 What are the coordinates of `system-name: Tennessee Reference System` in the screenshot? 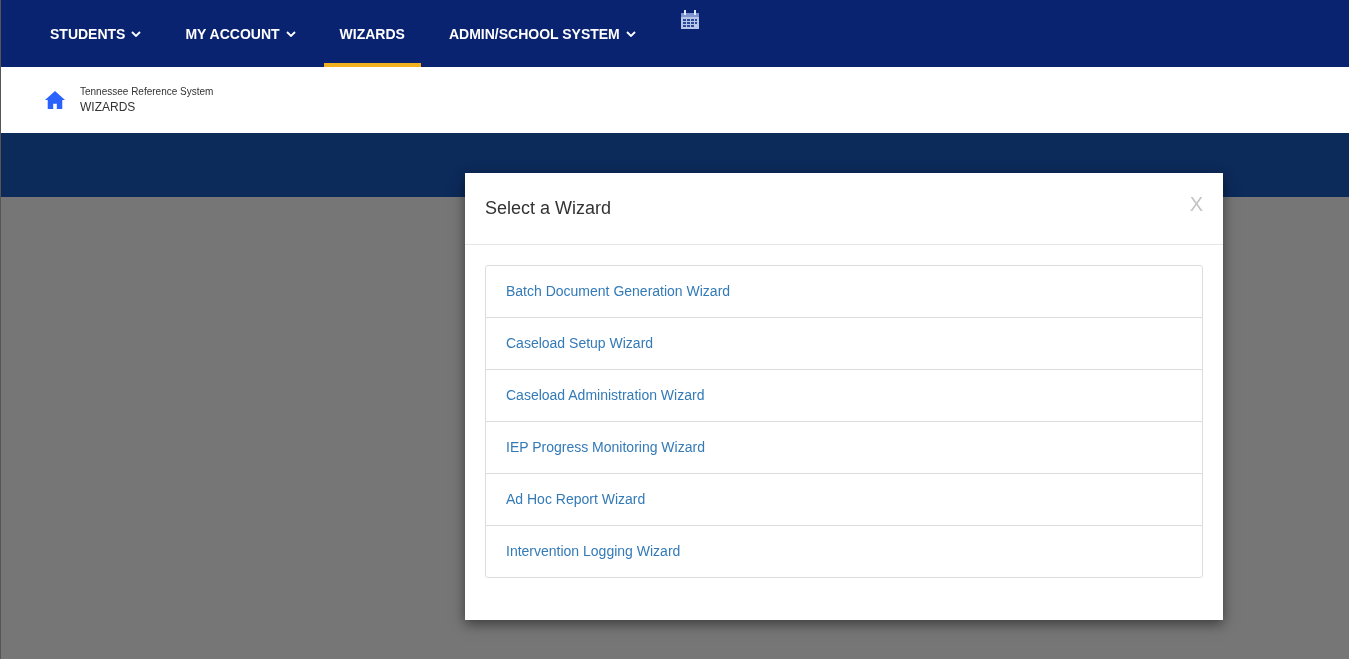 It's located at (147, 91).